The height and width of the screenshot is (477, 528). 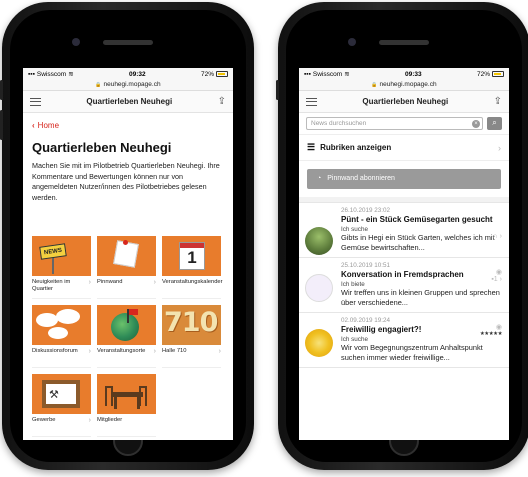 I want to click on calendar-icon: 1, so click(x=191, y=256).